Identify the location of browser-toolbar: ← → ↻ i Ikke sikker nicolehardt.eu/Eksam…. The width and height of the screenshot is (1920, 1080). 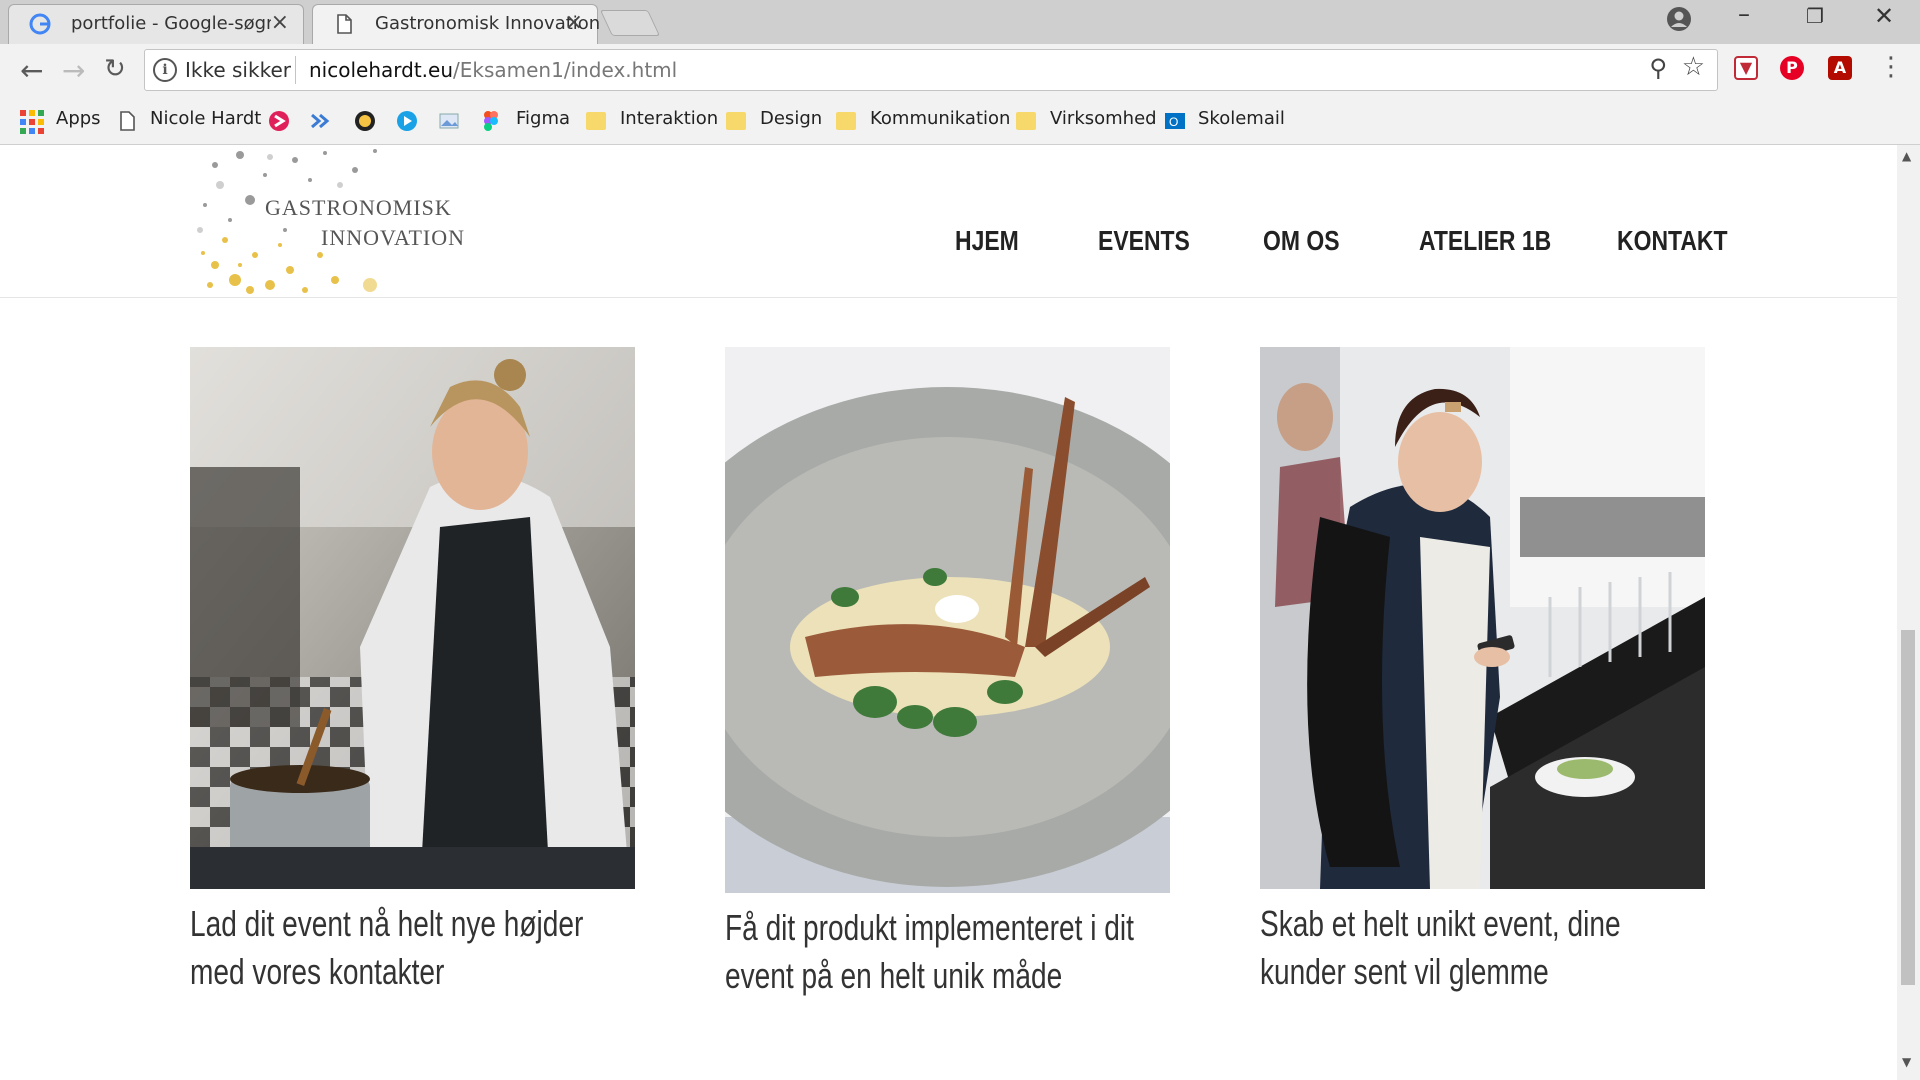
(960, 71).